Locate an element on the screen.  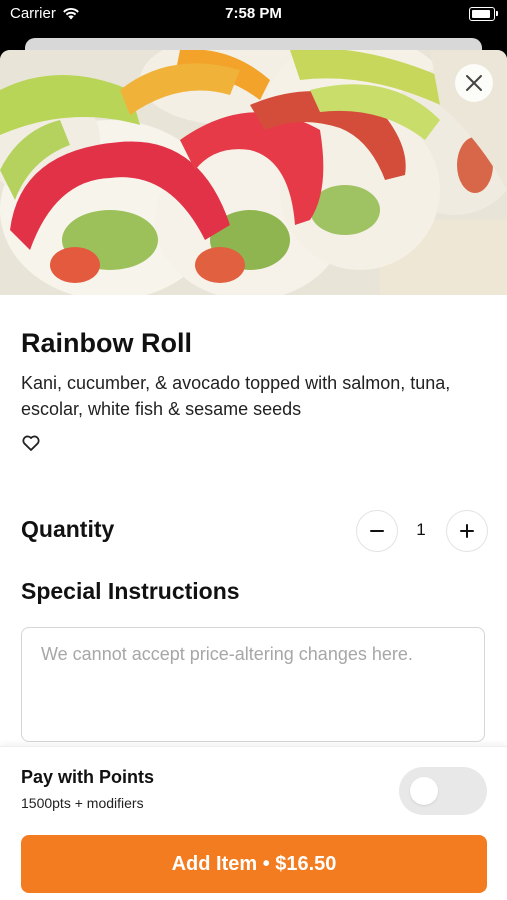
increment-button is located at coordinates (467, 531).